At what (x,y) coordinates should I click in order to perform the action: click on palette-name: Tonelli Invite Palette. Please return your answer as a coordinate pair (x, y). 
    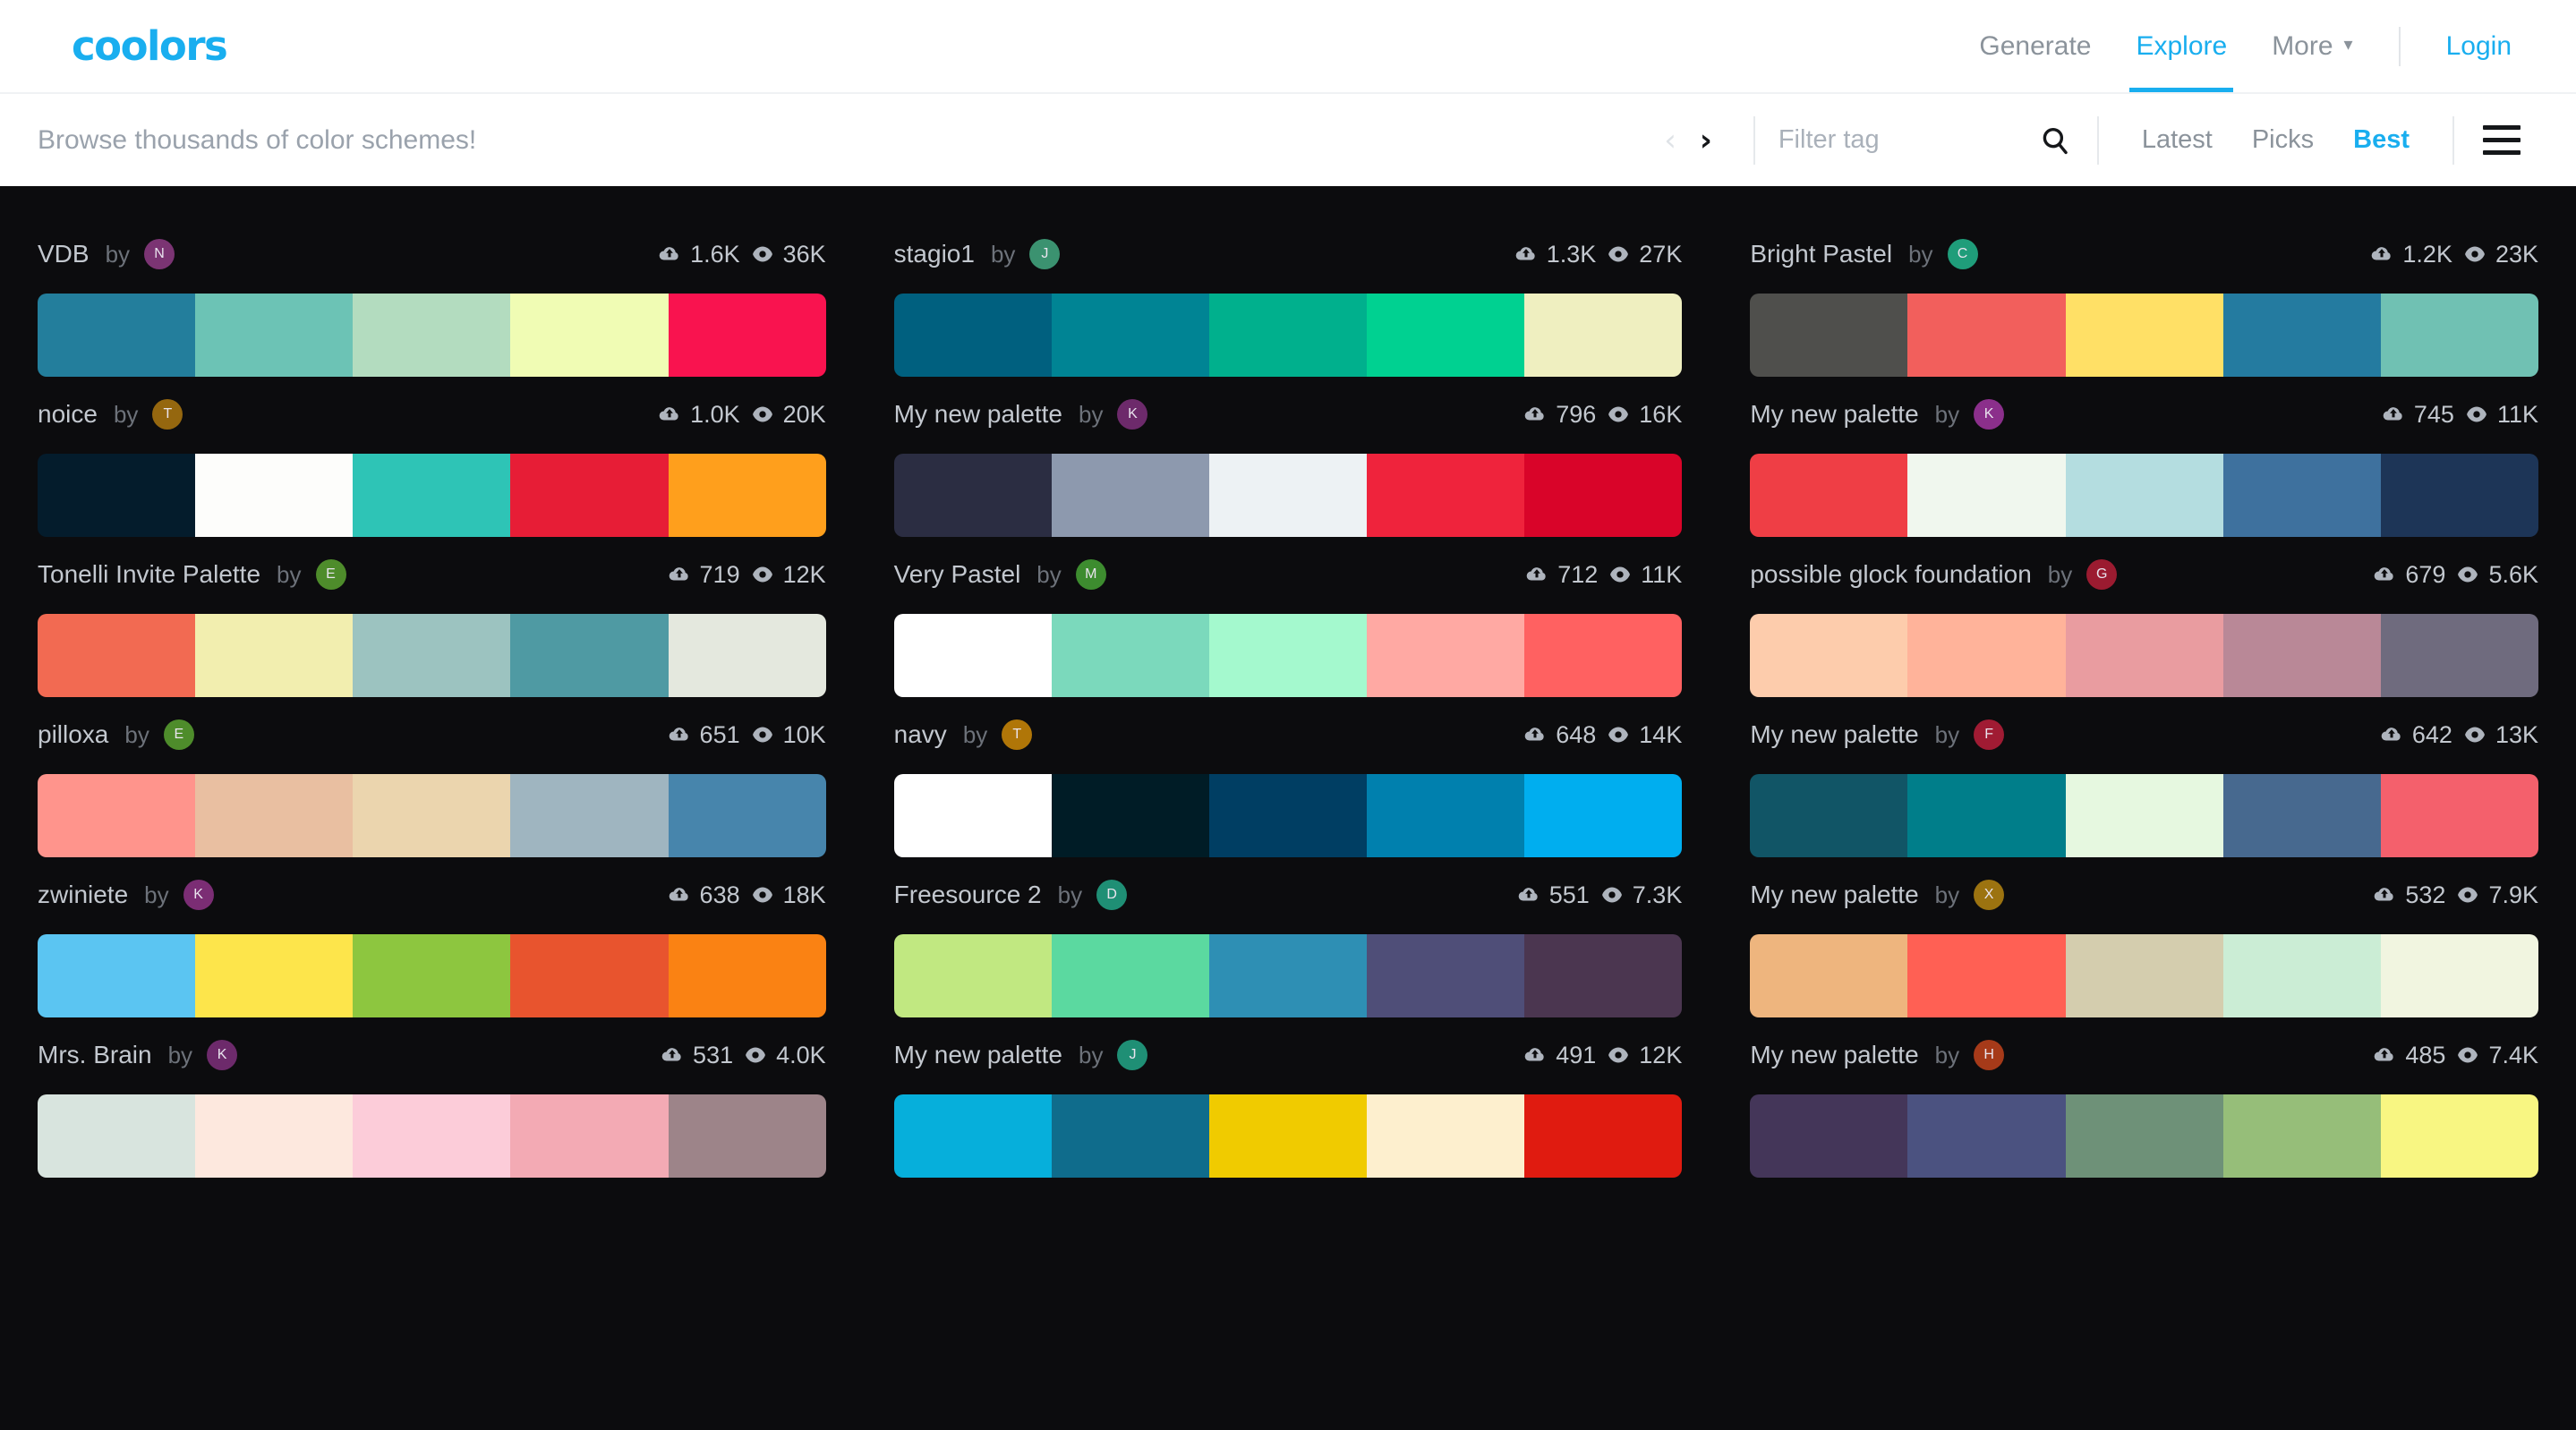
    Looking at the image, I should click on (149, 575).